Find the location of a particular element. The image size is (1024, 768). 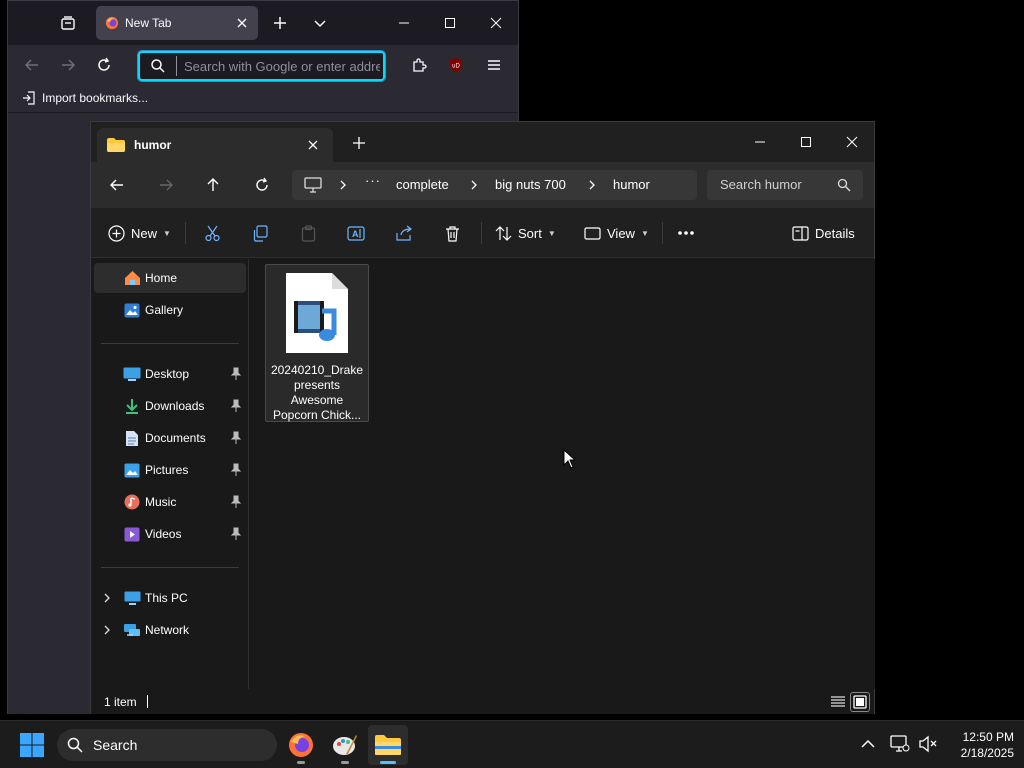

show-hidden-icons-chevron-icon is located at coordinates (868, 744).